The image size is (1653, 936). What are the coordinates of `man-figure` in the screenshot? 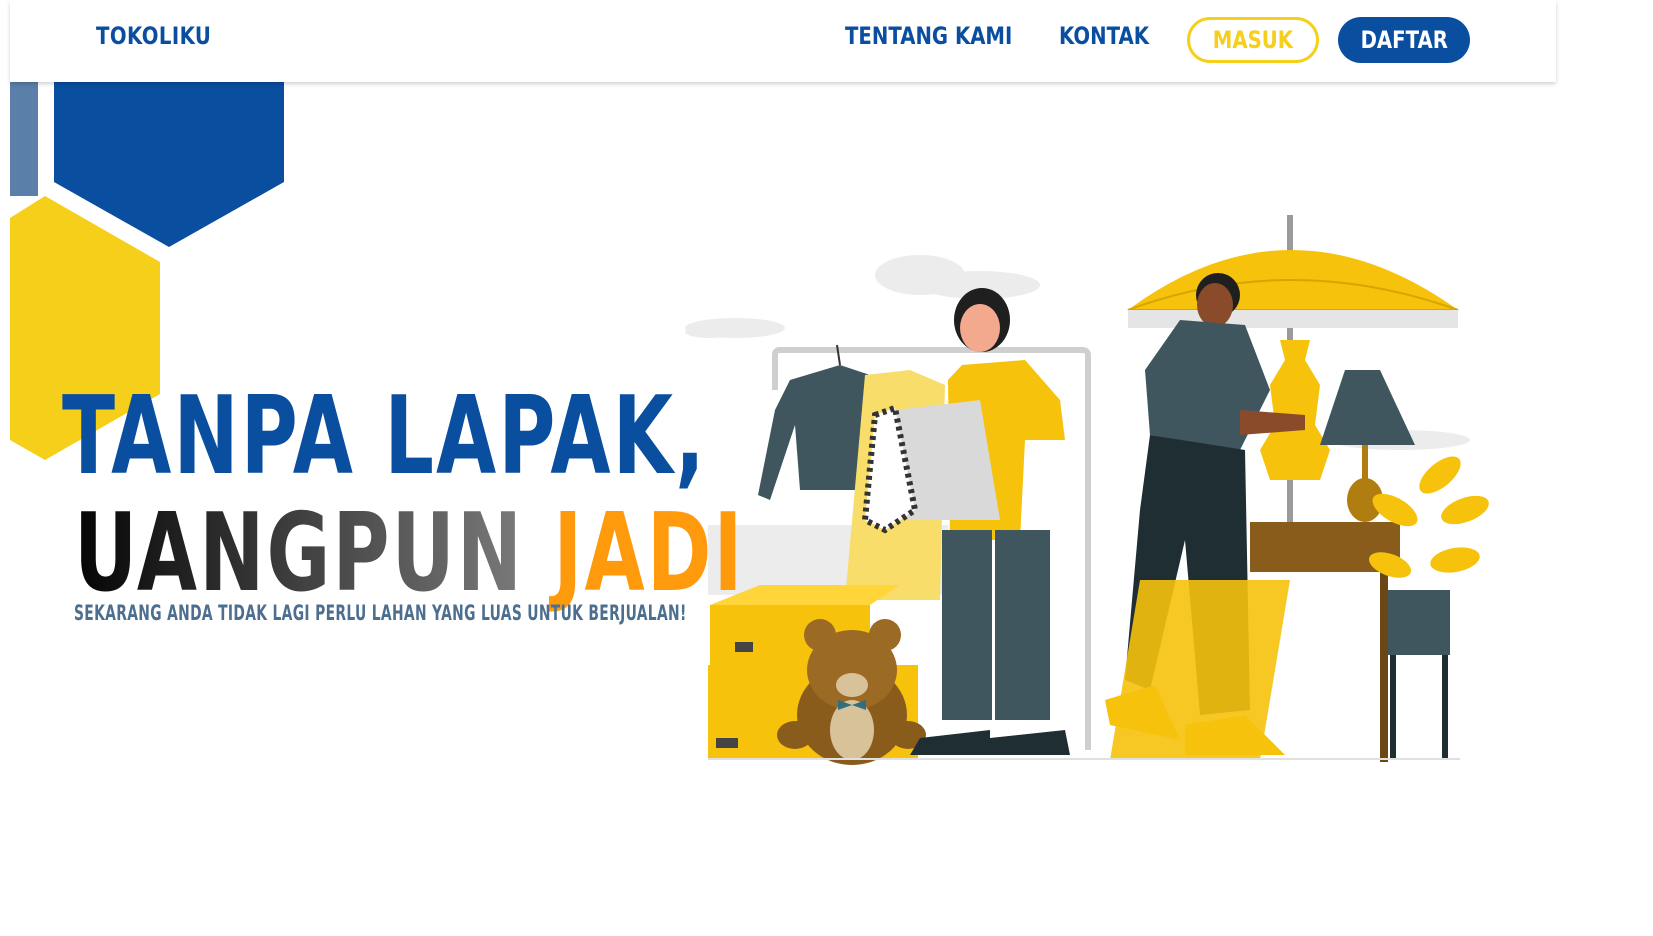 It's located at (1205, 516).